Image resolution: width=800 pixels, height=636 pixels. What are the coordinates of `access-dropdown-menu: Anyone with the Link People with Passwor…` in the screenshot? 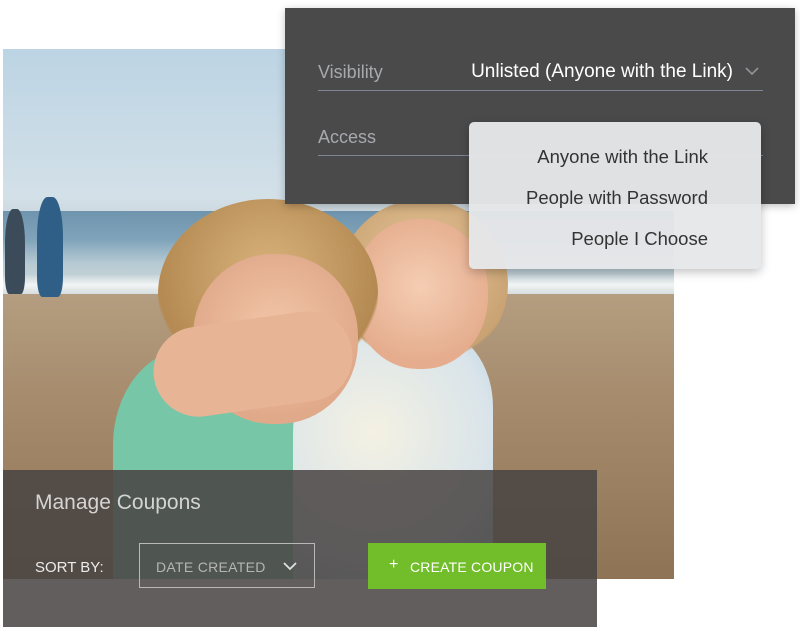 It's located at (615, 195).